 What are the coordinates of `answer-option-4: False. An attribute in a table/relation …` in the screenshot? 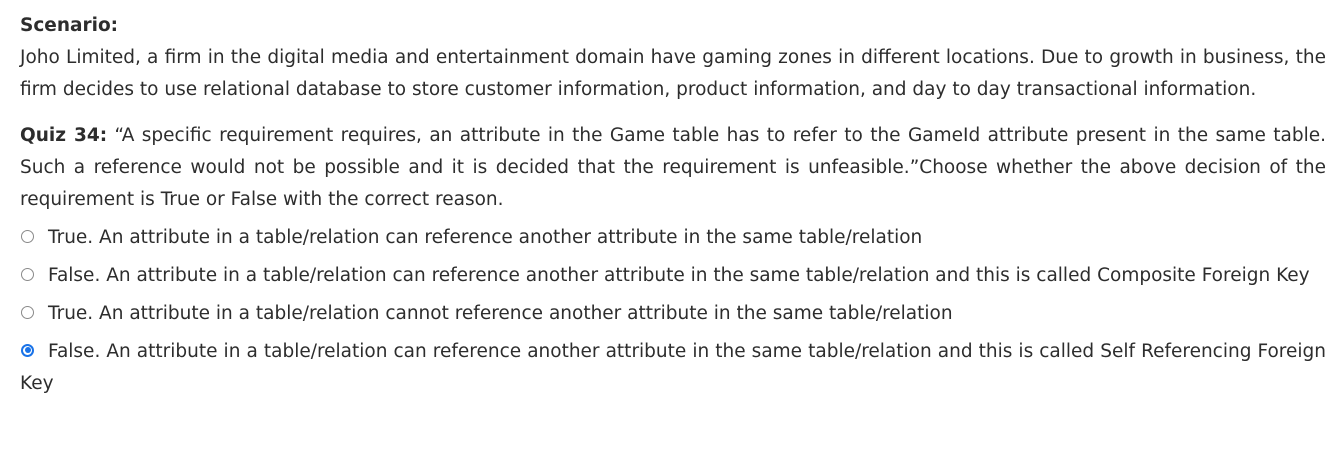 It's located at (673, 368).